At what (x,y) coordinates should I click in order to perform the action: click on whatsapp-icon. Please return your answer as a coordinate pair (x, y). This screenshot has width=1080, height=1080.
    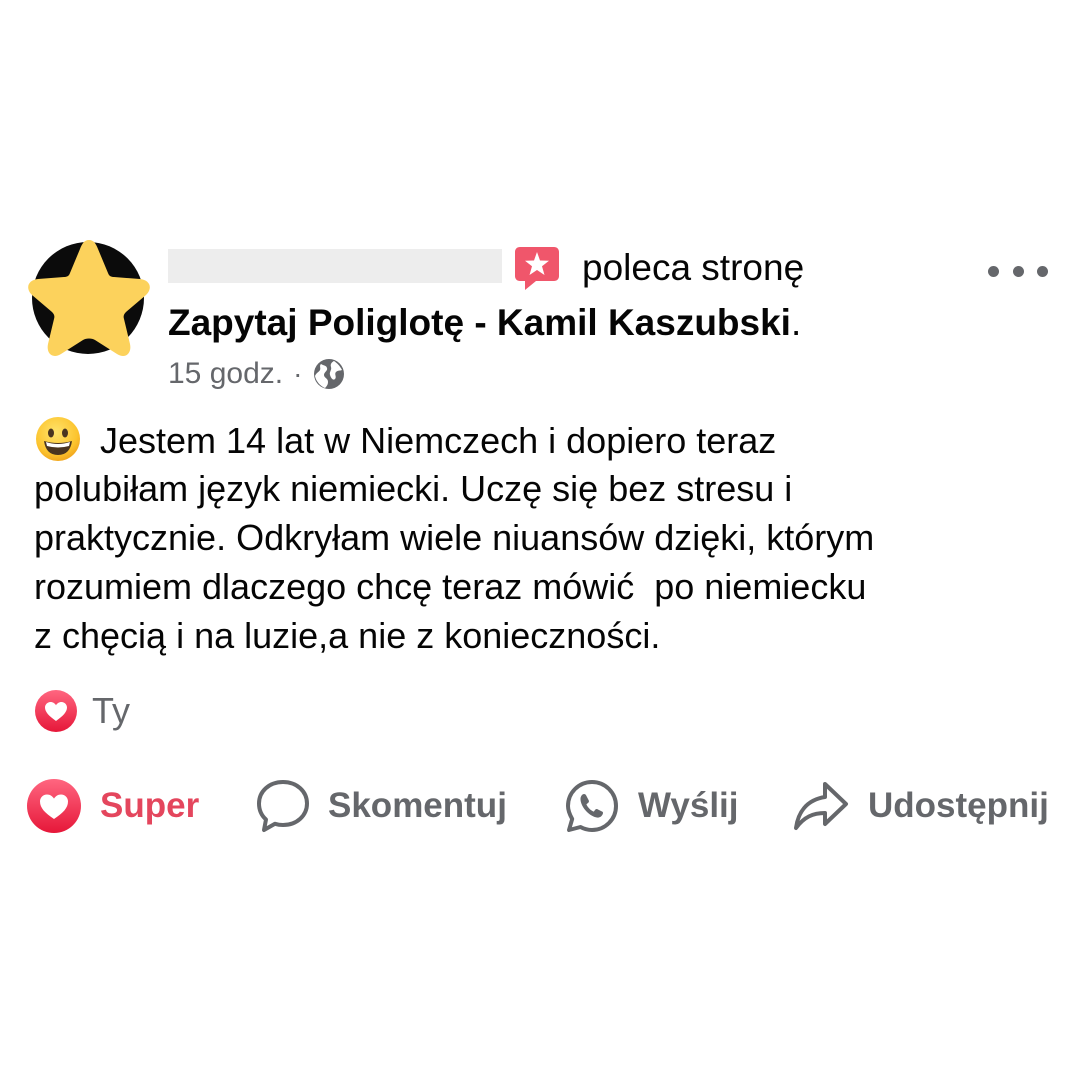
    Looking at the image, I should click on (592, 806).